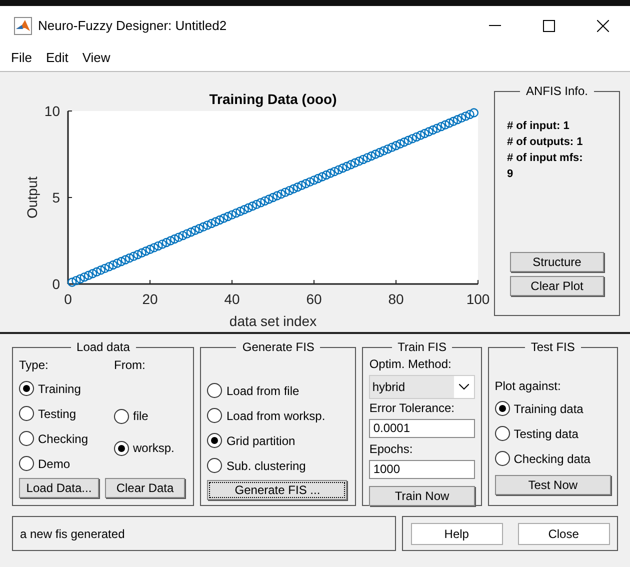 This screenshot has width=630, height=567. What do you see at coordinates (68, 299) in the screenshot?
I see `tick-label: 0` at bounding box center [68, 299].